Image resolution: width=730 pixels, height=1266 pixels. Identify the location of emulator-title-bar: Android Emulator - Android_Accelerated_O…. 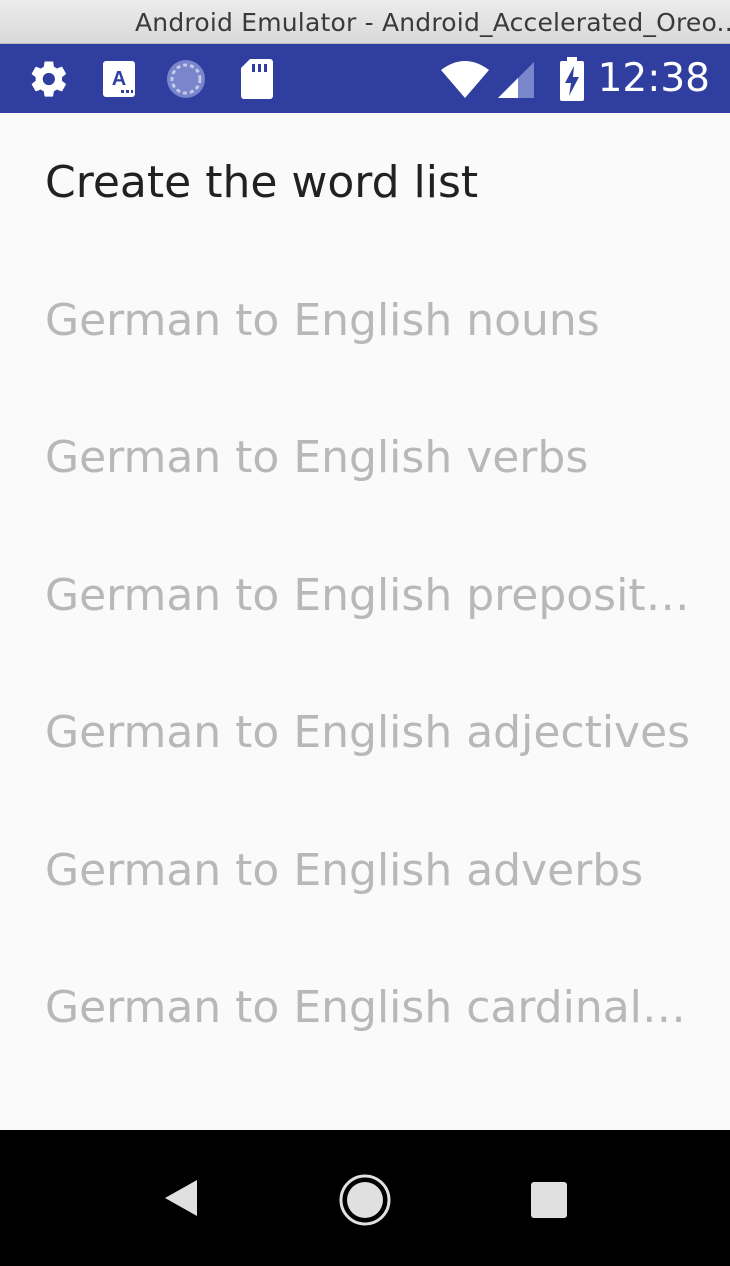
(365, 22).